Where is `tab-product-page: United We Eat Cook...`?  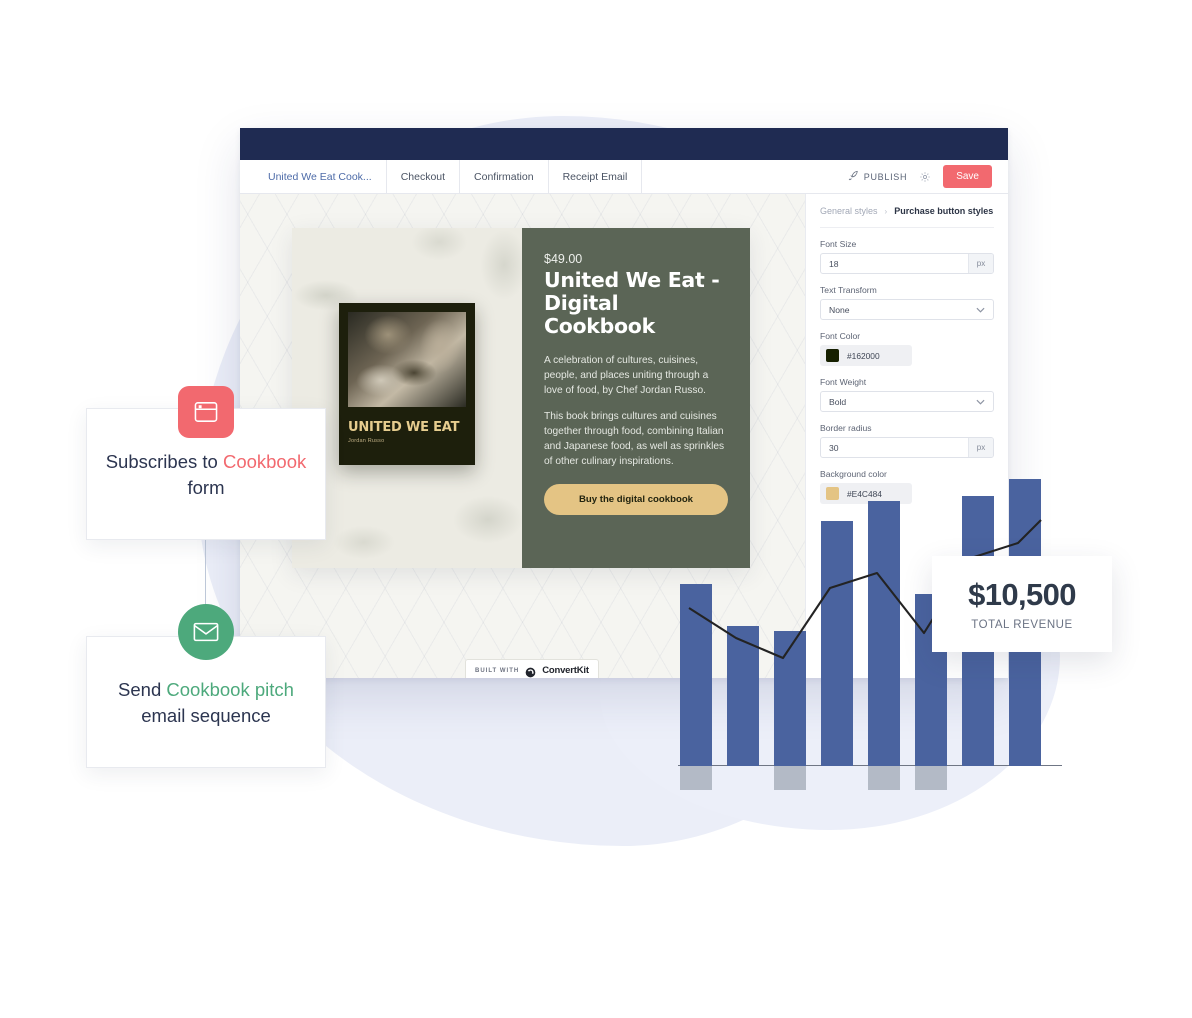
tab-product-page: United We Eat Cook... is located at coordinates (313, 176).